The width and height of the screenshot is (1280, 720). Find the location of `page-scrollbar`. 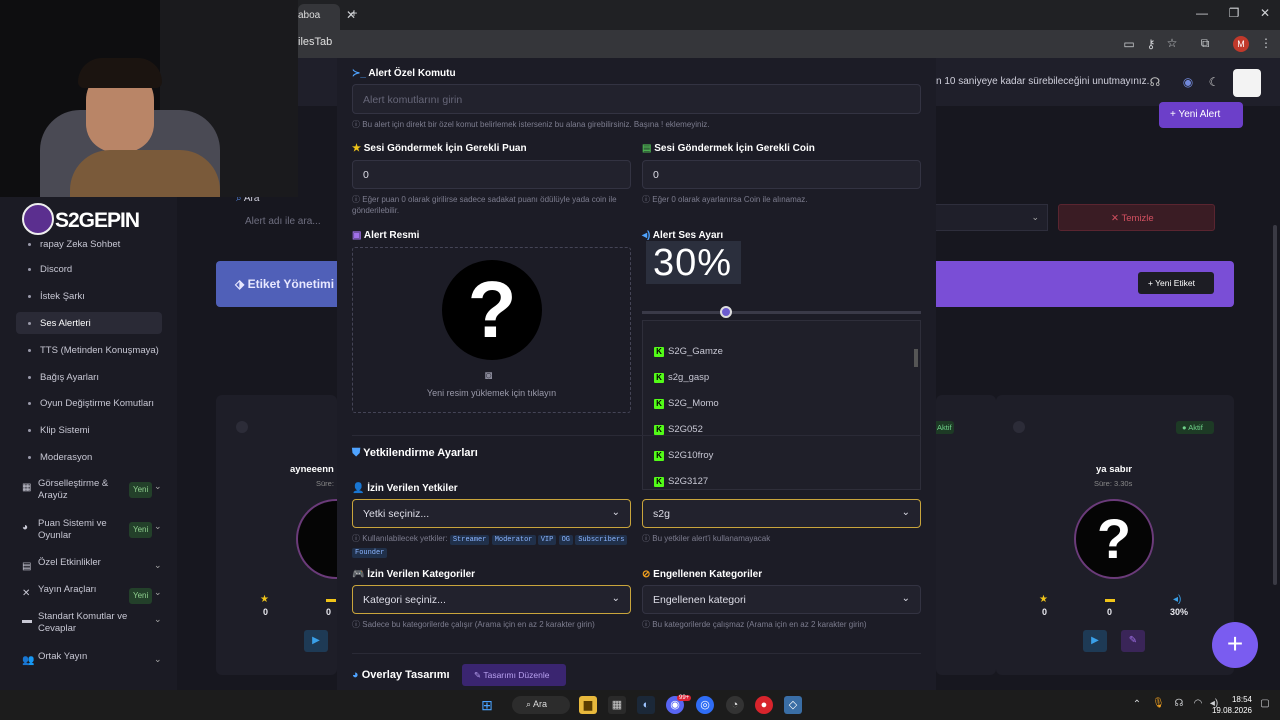

page-scrollbar is located at coordinates (1275, 405).